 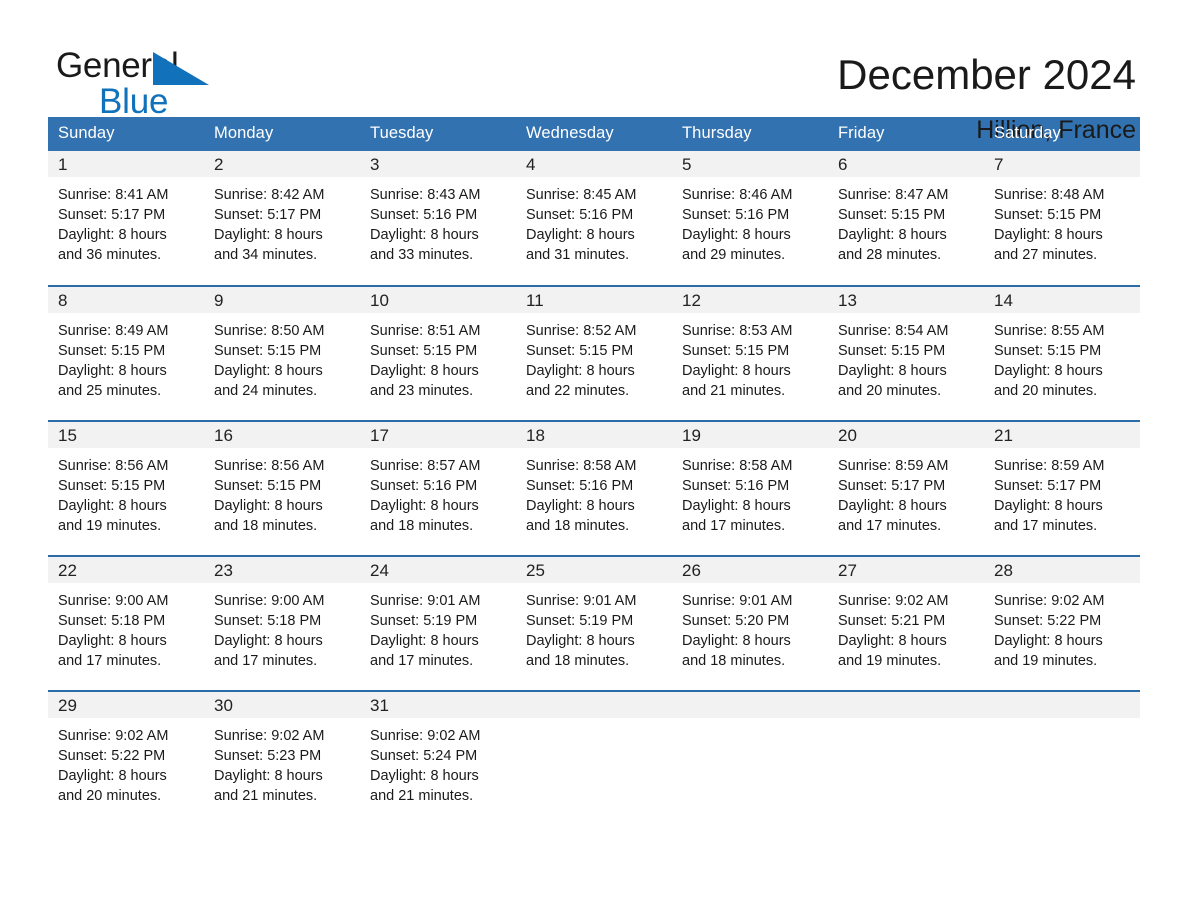 I want to click on day-number: 18, so click(x=594, y=435).